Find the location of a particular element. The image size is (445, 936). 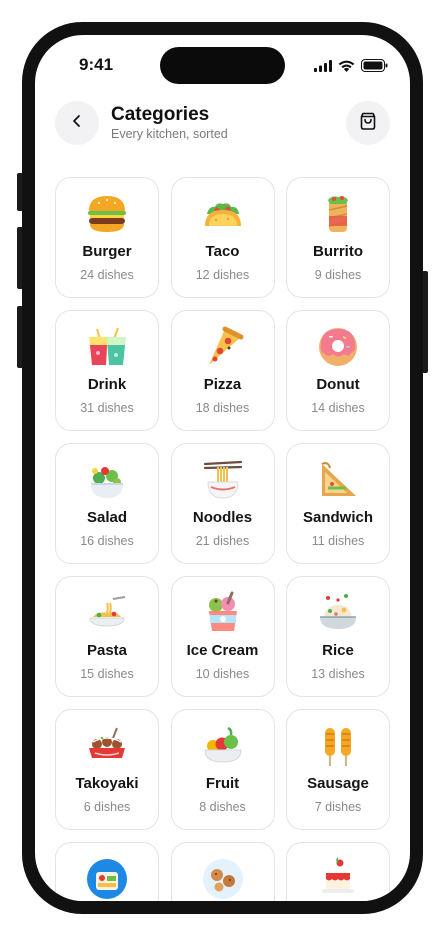

shopping-bag-icon is located at coordinates (368, 123).